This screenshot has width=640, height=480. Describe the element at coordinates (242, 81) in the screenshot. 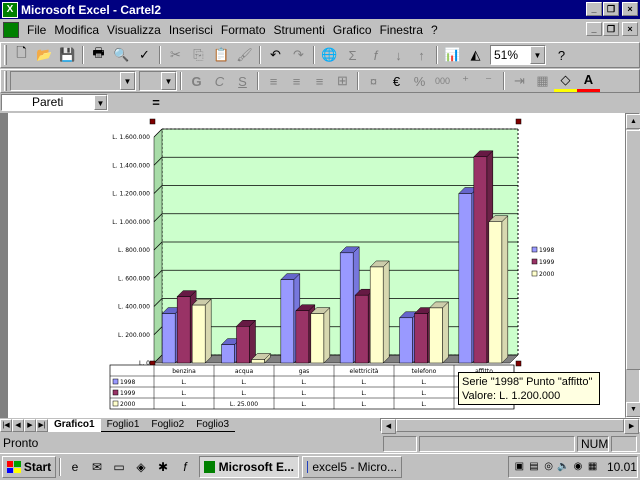

I see `underline-icon: S` at that location.